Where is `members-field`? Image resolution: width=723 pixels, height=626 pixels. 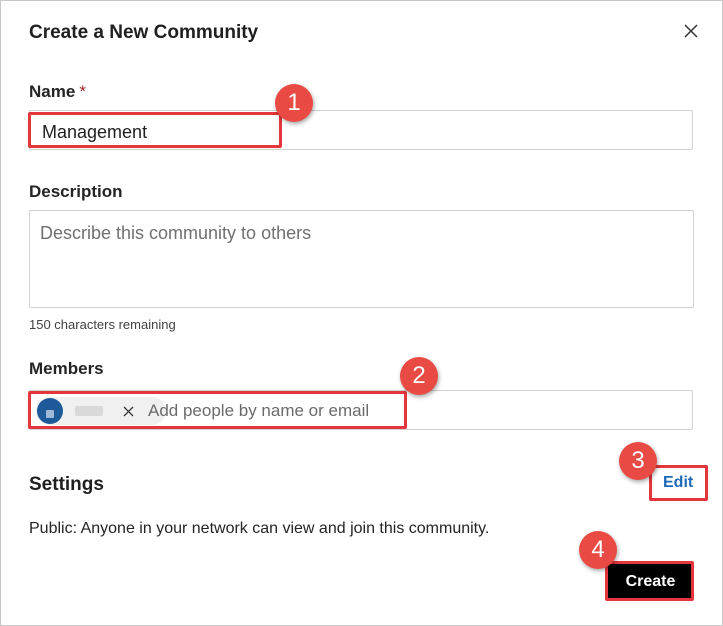 members-field is located at coordinates (361, 410).